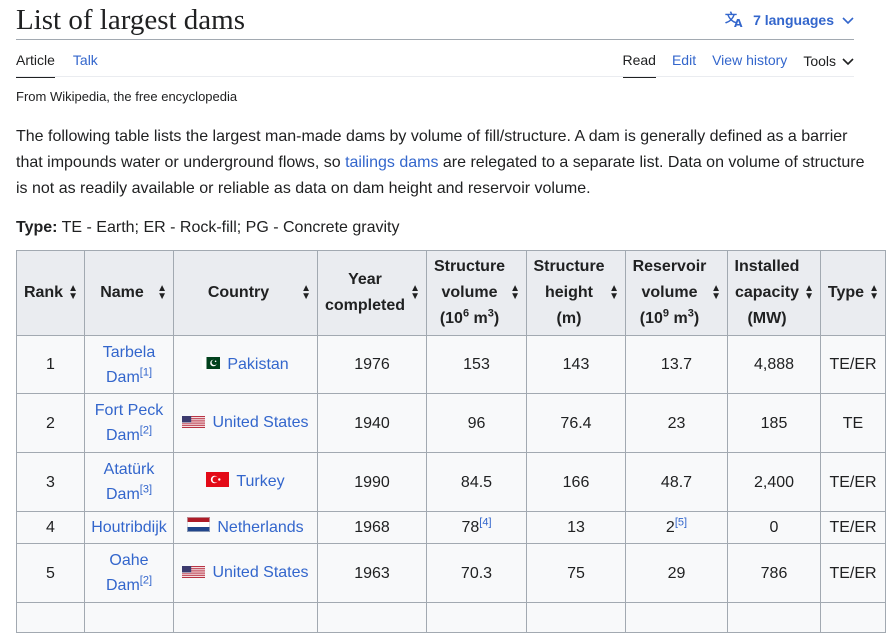 This screenshot has height=633, width=888. I want to click on country-link: Pakistan, so click(257, 364).